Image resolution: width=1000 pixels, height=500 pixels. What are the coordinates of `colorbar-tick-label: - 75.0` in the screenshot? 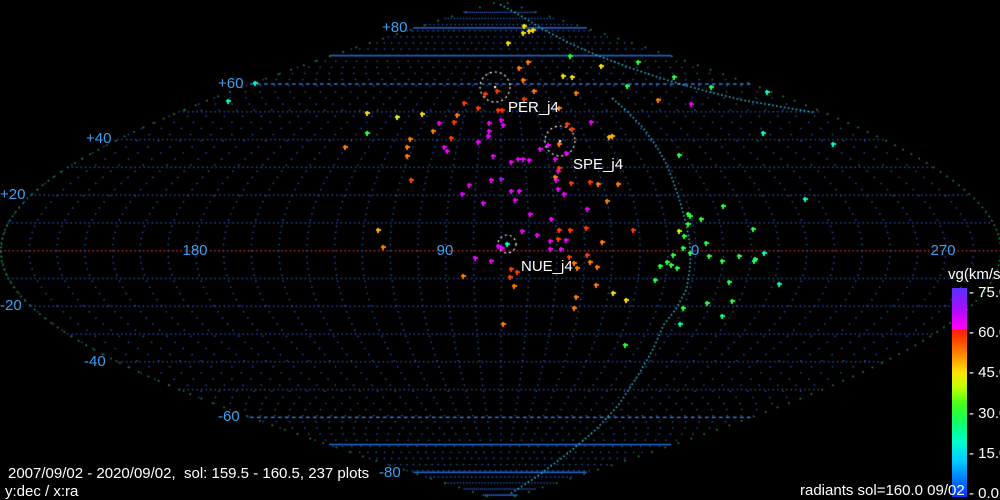 It's located at (984, 292).